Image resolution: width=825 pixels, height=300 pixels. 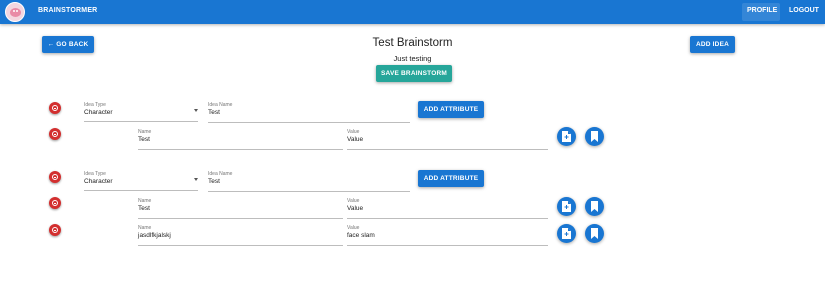 I want to click on attribute-name-value: jasdlfkjalskj, so click(x=154, y=235).